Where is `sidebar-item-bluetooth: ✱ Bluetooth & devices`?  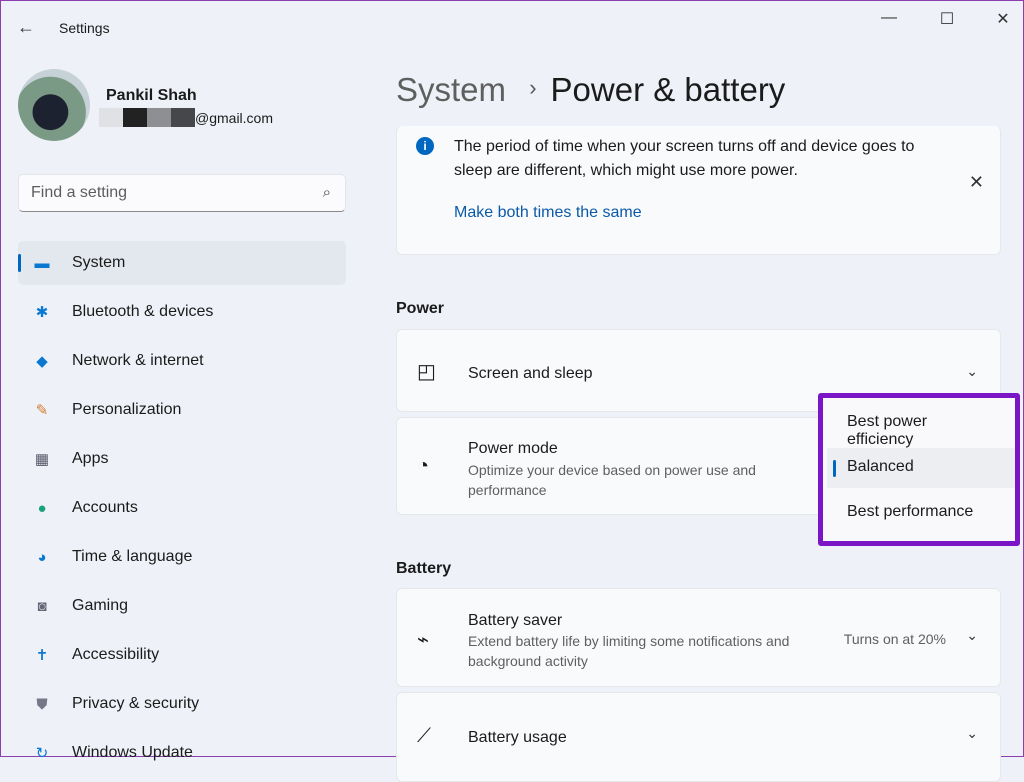 sidebar-item-bluetooth: ✱ Bluetooth & devices is located at coordinates (182, 312).